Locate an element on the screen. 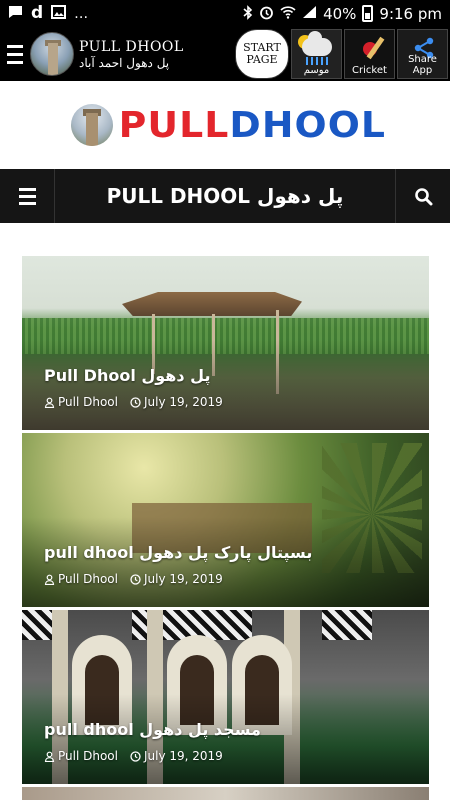 The height and width of the screenshot is (800, 450). logo-wordmark: PULLDHOOL is located at coordinates (251, 125).